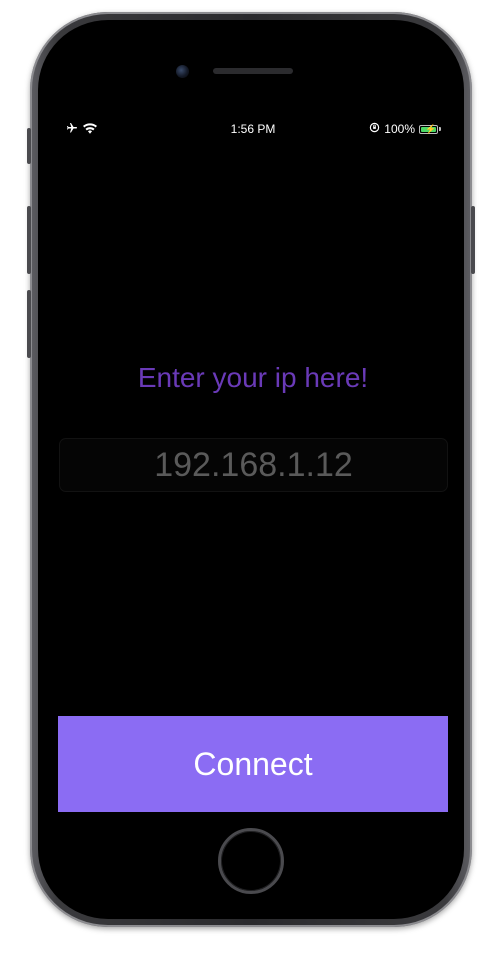 The width and height of the screenshot is (500, 954). I want to click on earpiece-speaker, so click(253, 71).